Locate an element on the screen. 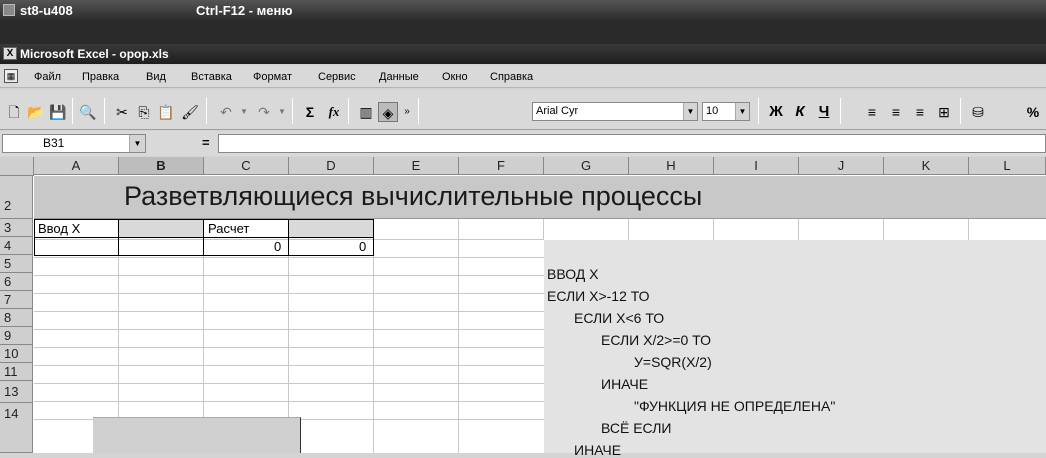 This screenshot has width=1046, height=458. italic-button: К is located at coordinates (800, 112).